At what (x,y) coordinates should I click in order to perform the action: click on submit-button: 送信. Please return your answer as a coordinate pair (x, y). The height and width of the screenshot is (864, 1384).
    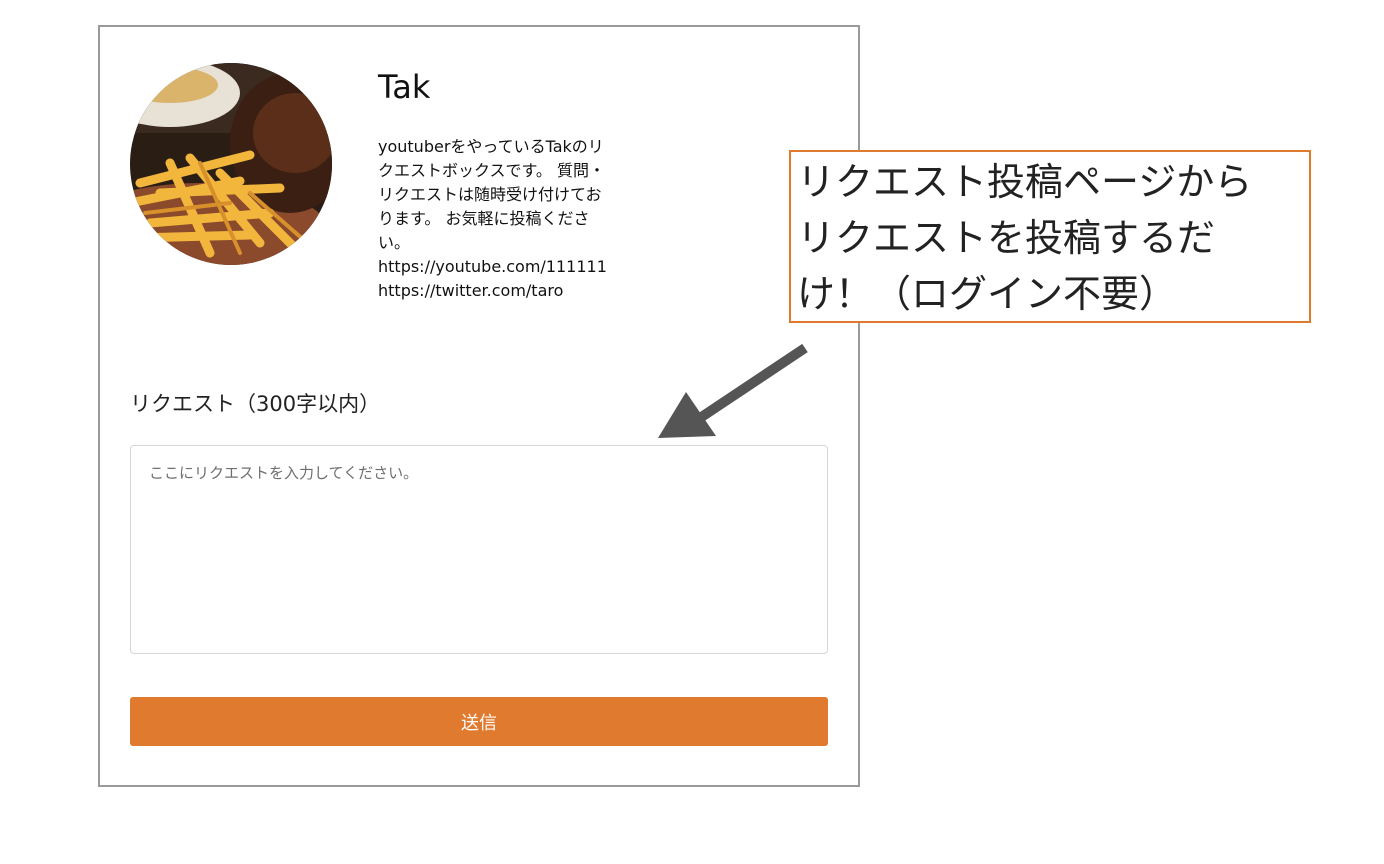
    Looking at the image, I should click on (479, 721).